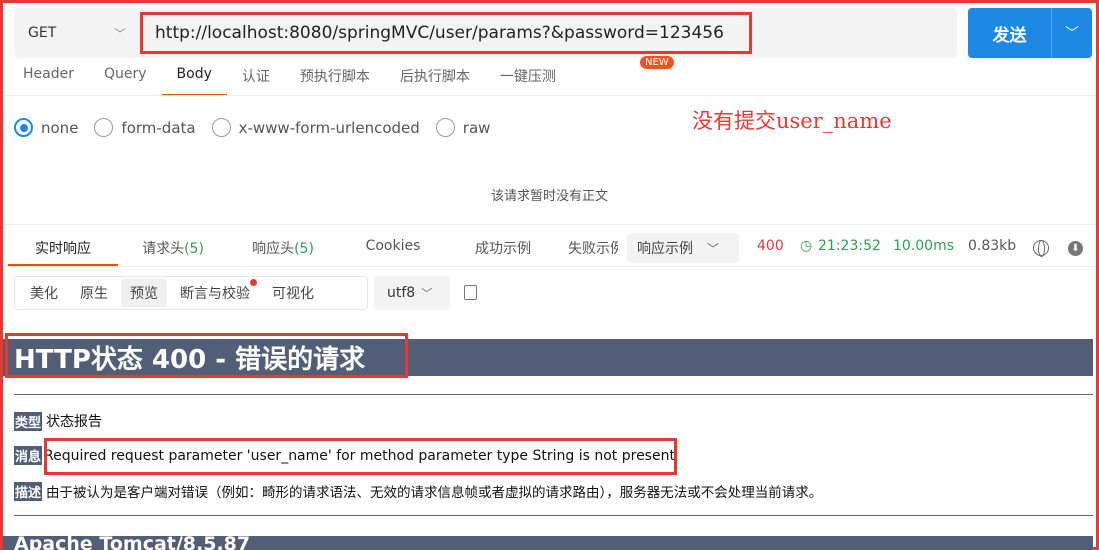  Describe the element at coordinates (548, 543) in the screenshot. I see `server-footer: Apache Tomcat/8.5.87` at that location.